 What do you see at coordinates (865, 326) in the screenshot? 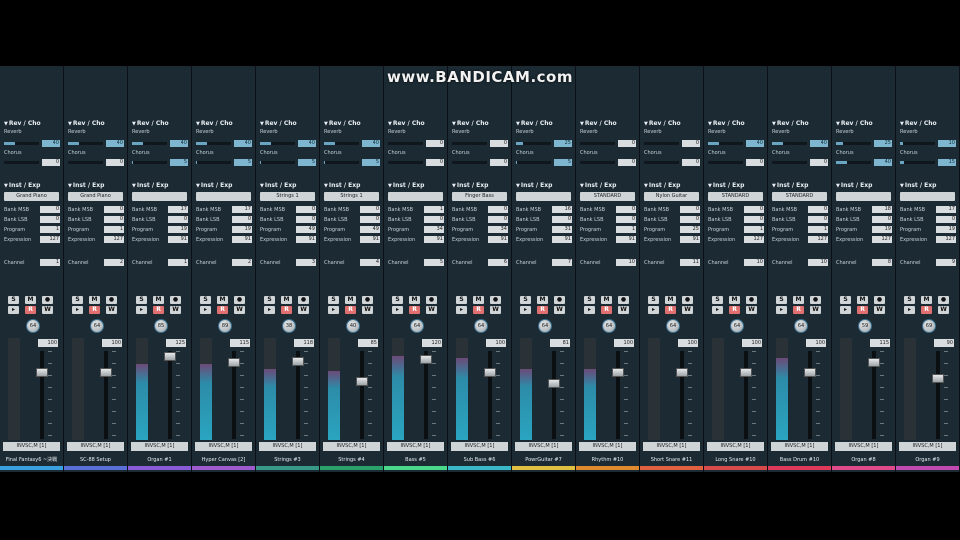
I see `pan-knob: 59` at bounding box center [865, 326].